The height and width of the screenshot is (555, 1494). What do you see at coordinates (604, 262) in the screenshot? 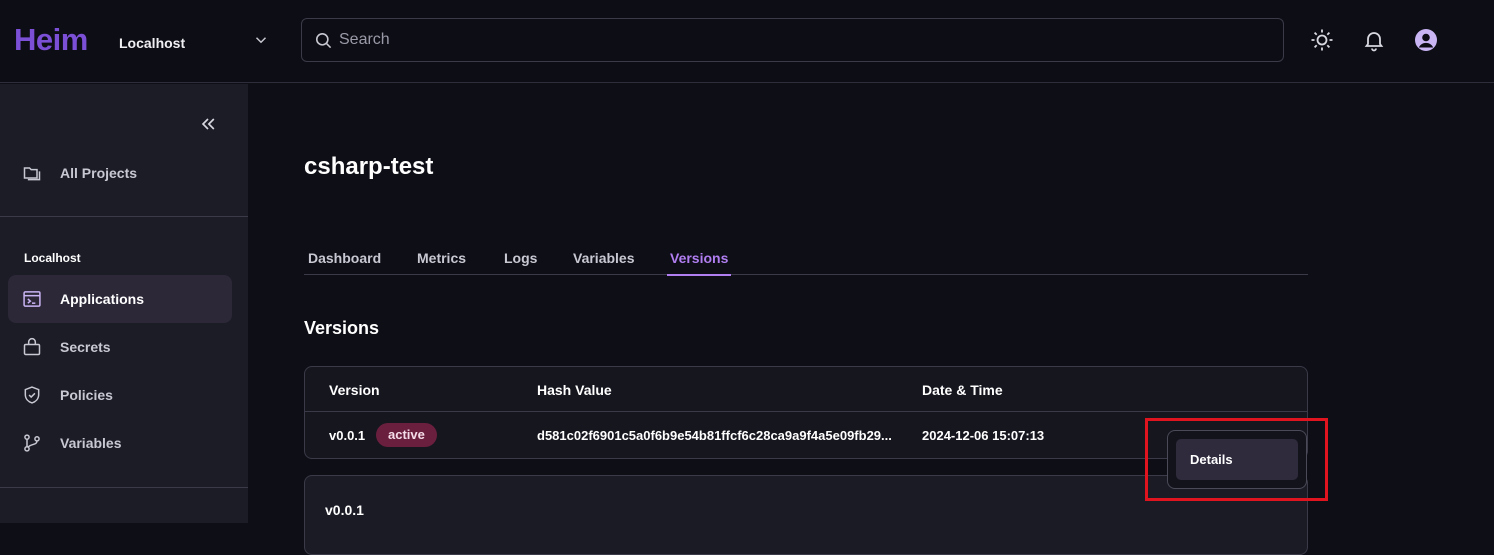
I see `tab-variables: Variables` at bounding box center [604, 262].